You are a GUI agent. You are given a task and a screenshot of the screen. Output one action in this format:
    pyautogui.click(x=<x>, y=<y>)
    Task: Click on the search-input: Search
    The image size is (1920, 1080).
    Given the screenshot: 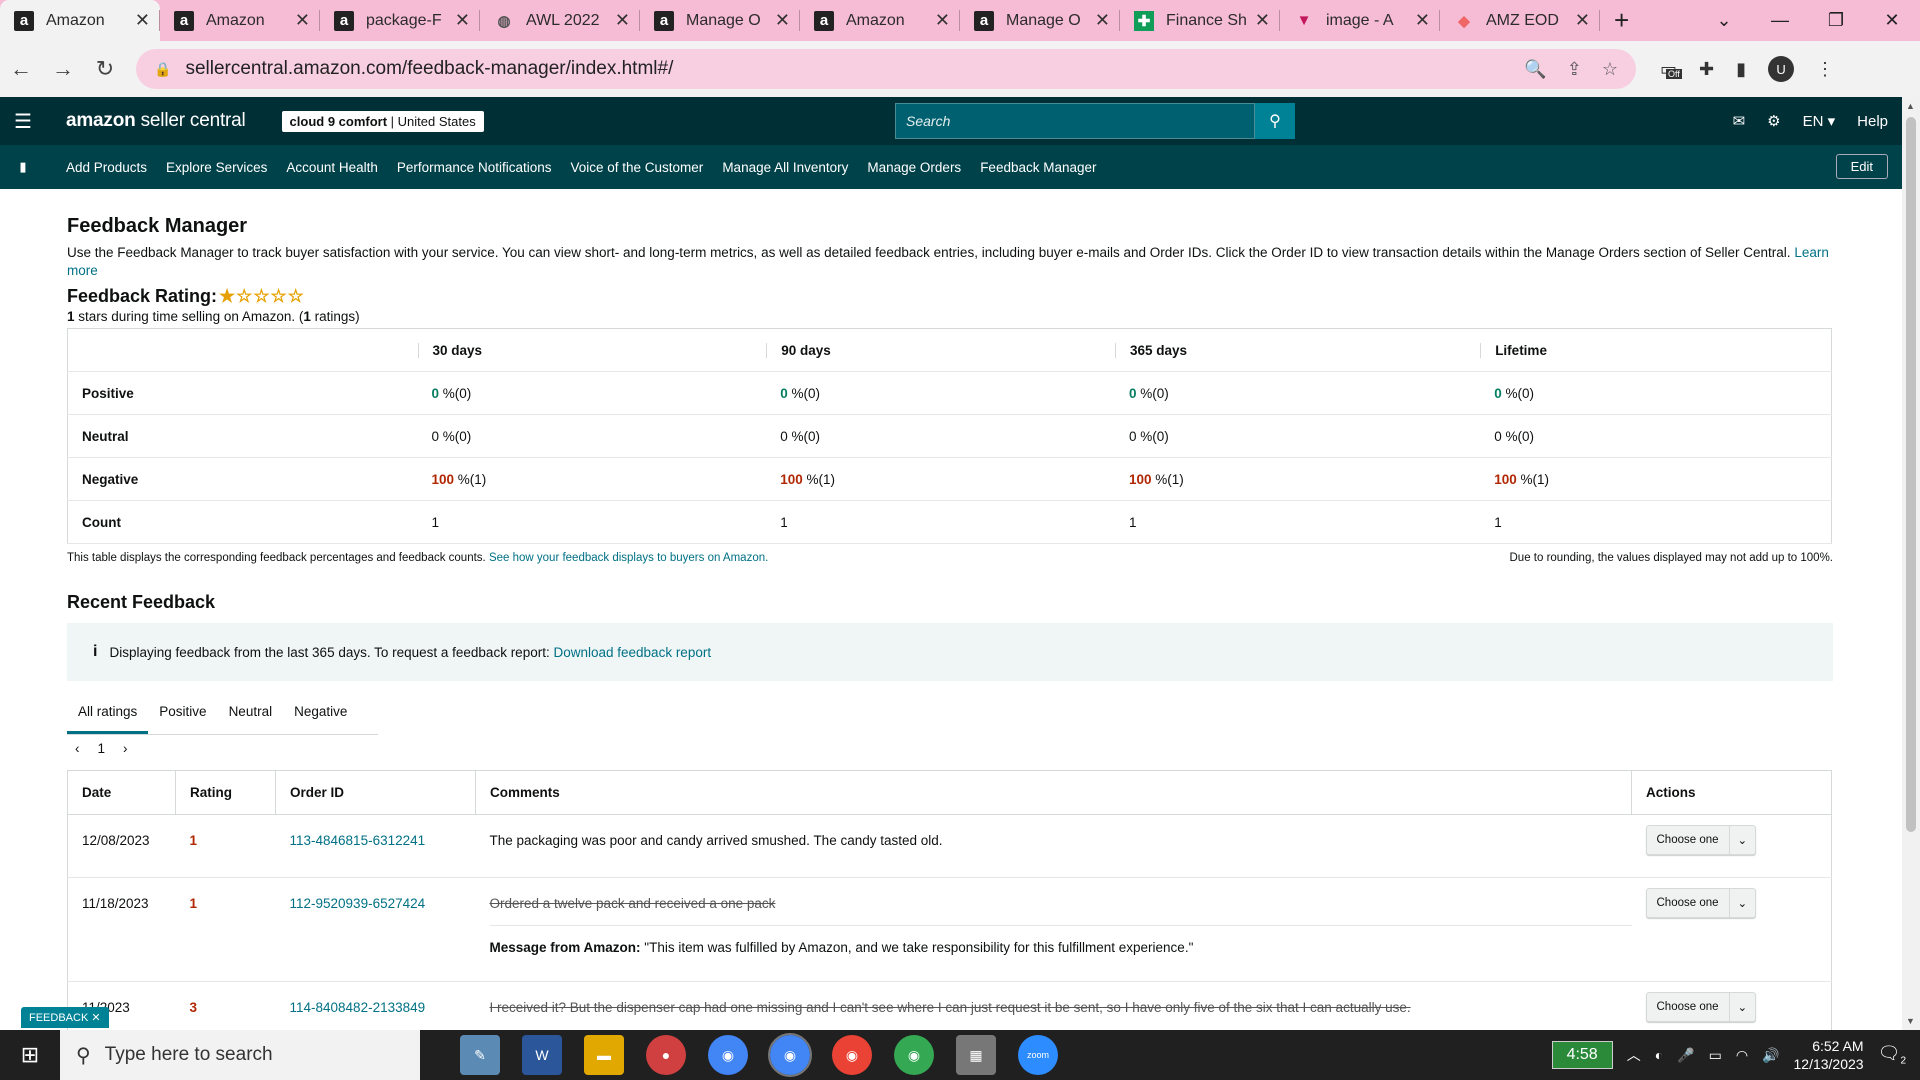 What is the action you would take?
    pyautogui.click(x=1075, y=121)
    